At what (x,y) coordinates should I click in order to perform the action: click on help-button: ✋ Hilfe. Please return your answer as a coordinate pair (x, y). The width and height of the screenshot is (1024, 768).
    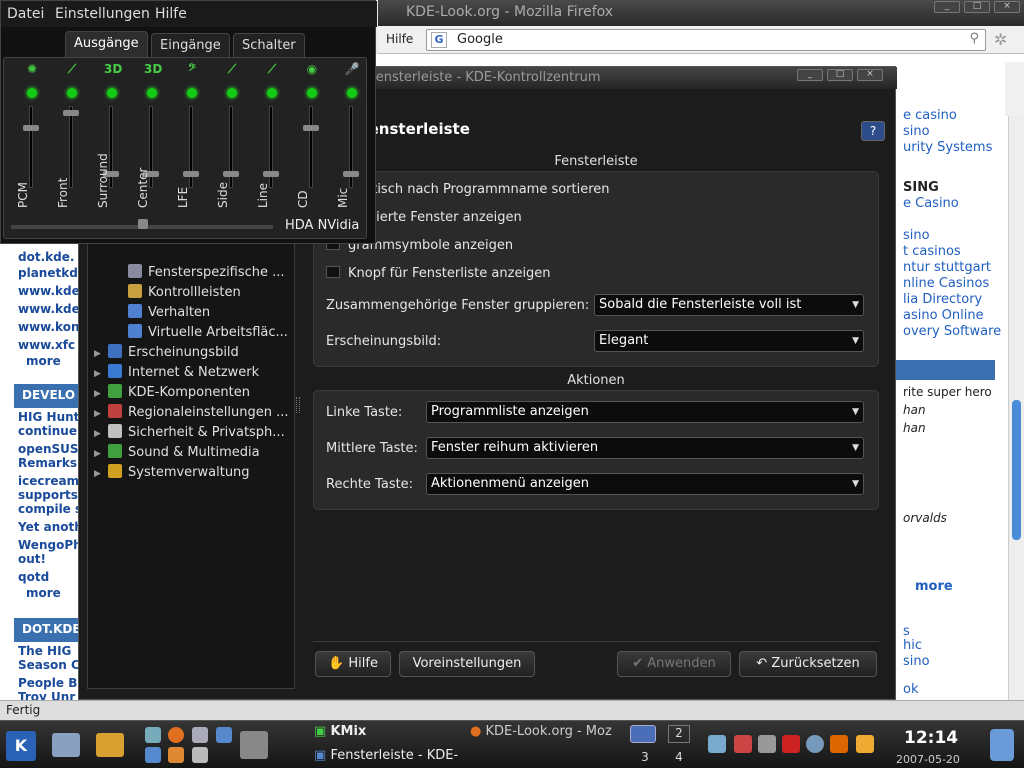
    Looking at the image, I should click on (353, 664).